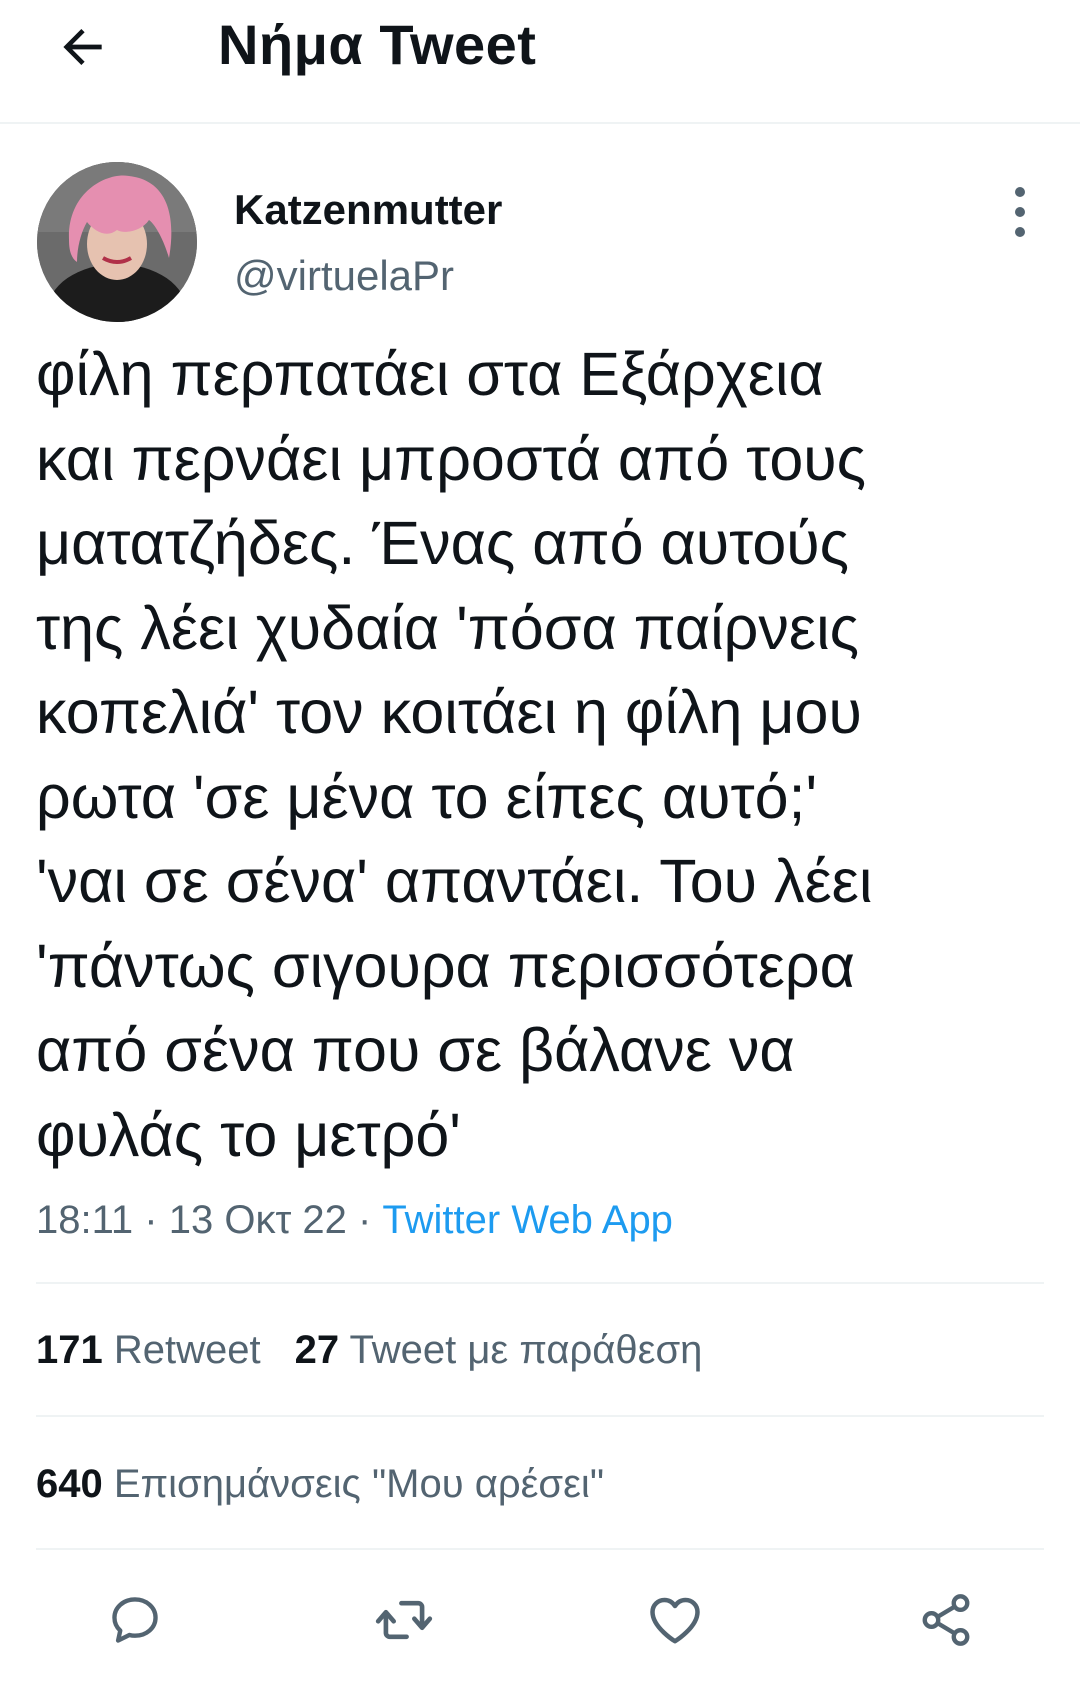 Image resolution: width=1080 pixels, height=1686 pixels. What do you see at coordinates (69, 1350) in the screenshot?
I see `retweets-count: 171` at bounding box center [69, 1350].